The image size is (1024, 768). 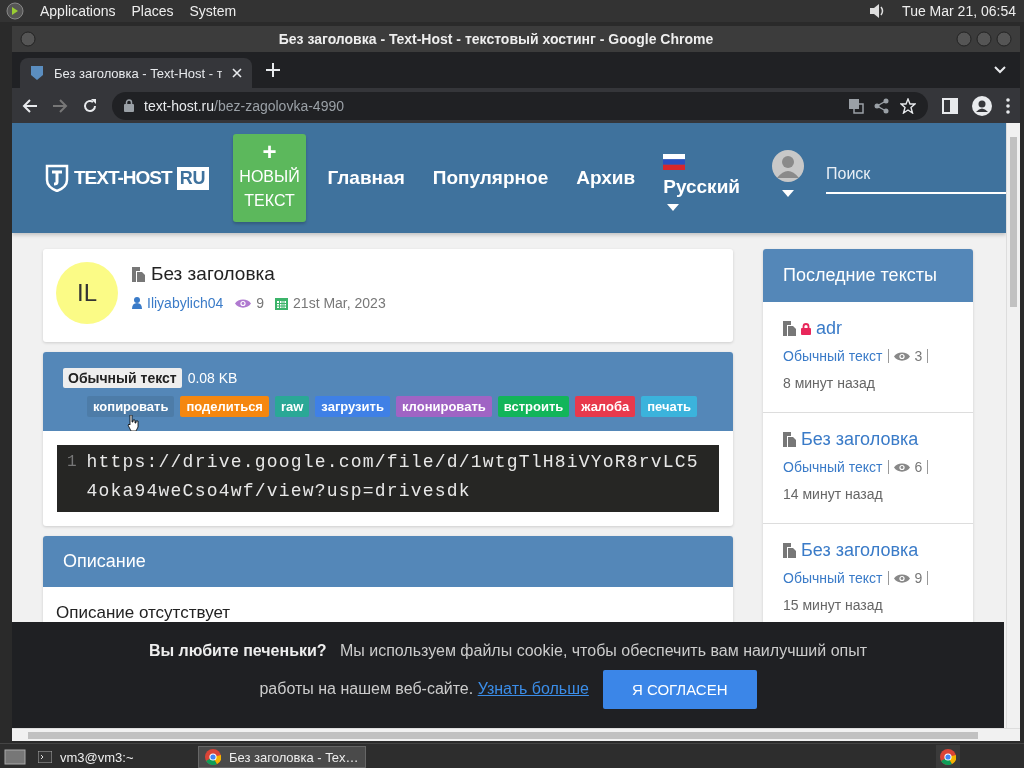 I want to click on window-title: Без заголовка - Text-Host - текстовый хостинг - Google Chrome, so click(x=496, y=39).